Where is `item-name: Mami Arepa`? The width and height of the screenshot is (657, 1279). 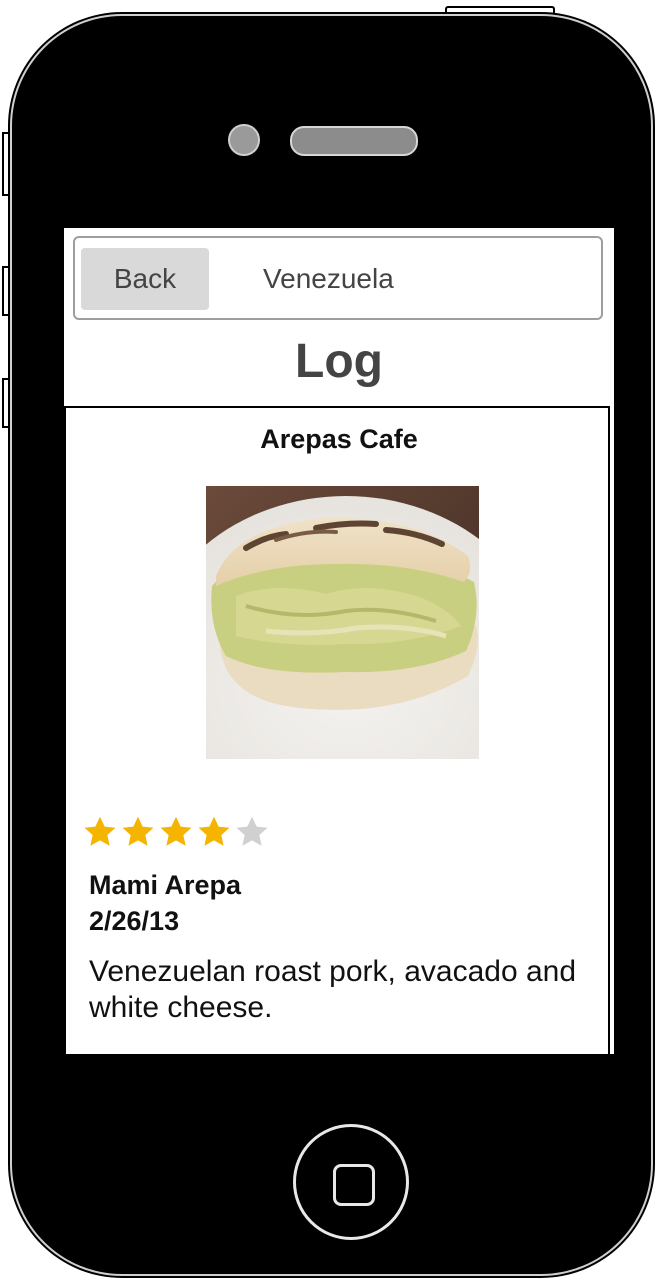
item-name: Mami Arepa is located at coordinates (165, 885).